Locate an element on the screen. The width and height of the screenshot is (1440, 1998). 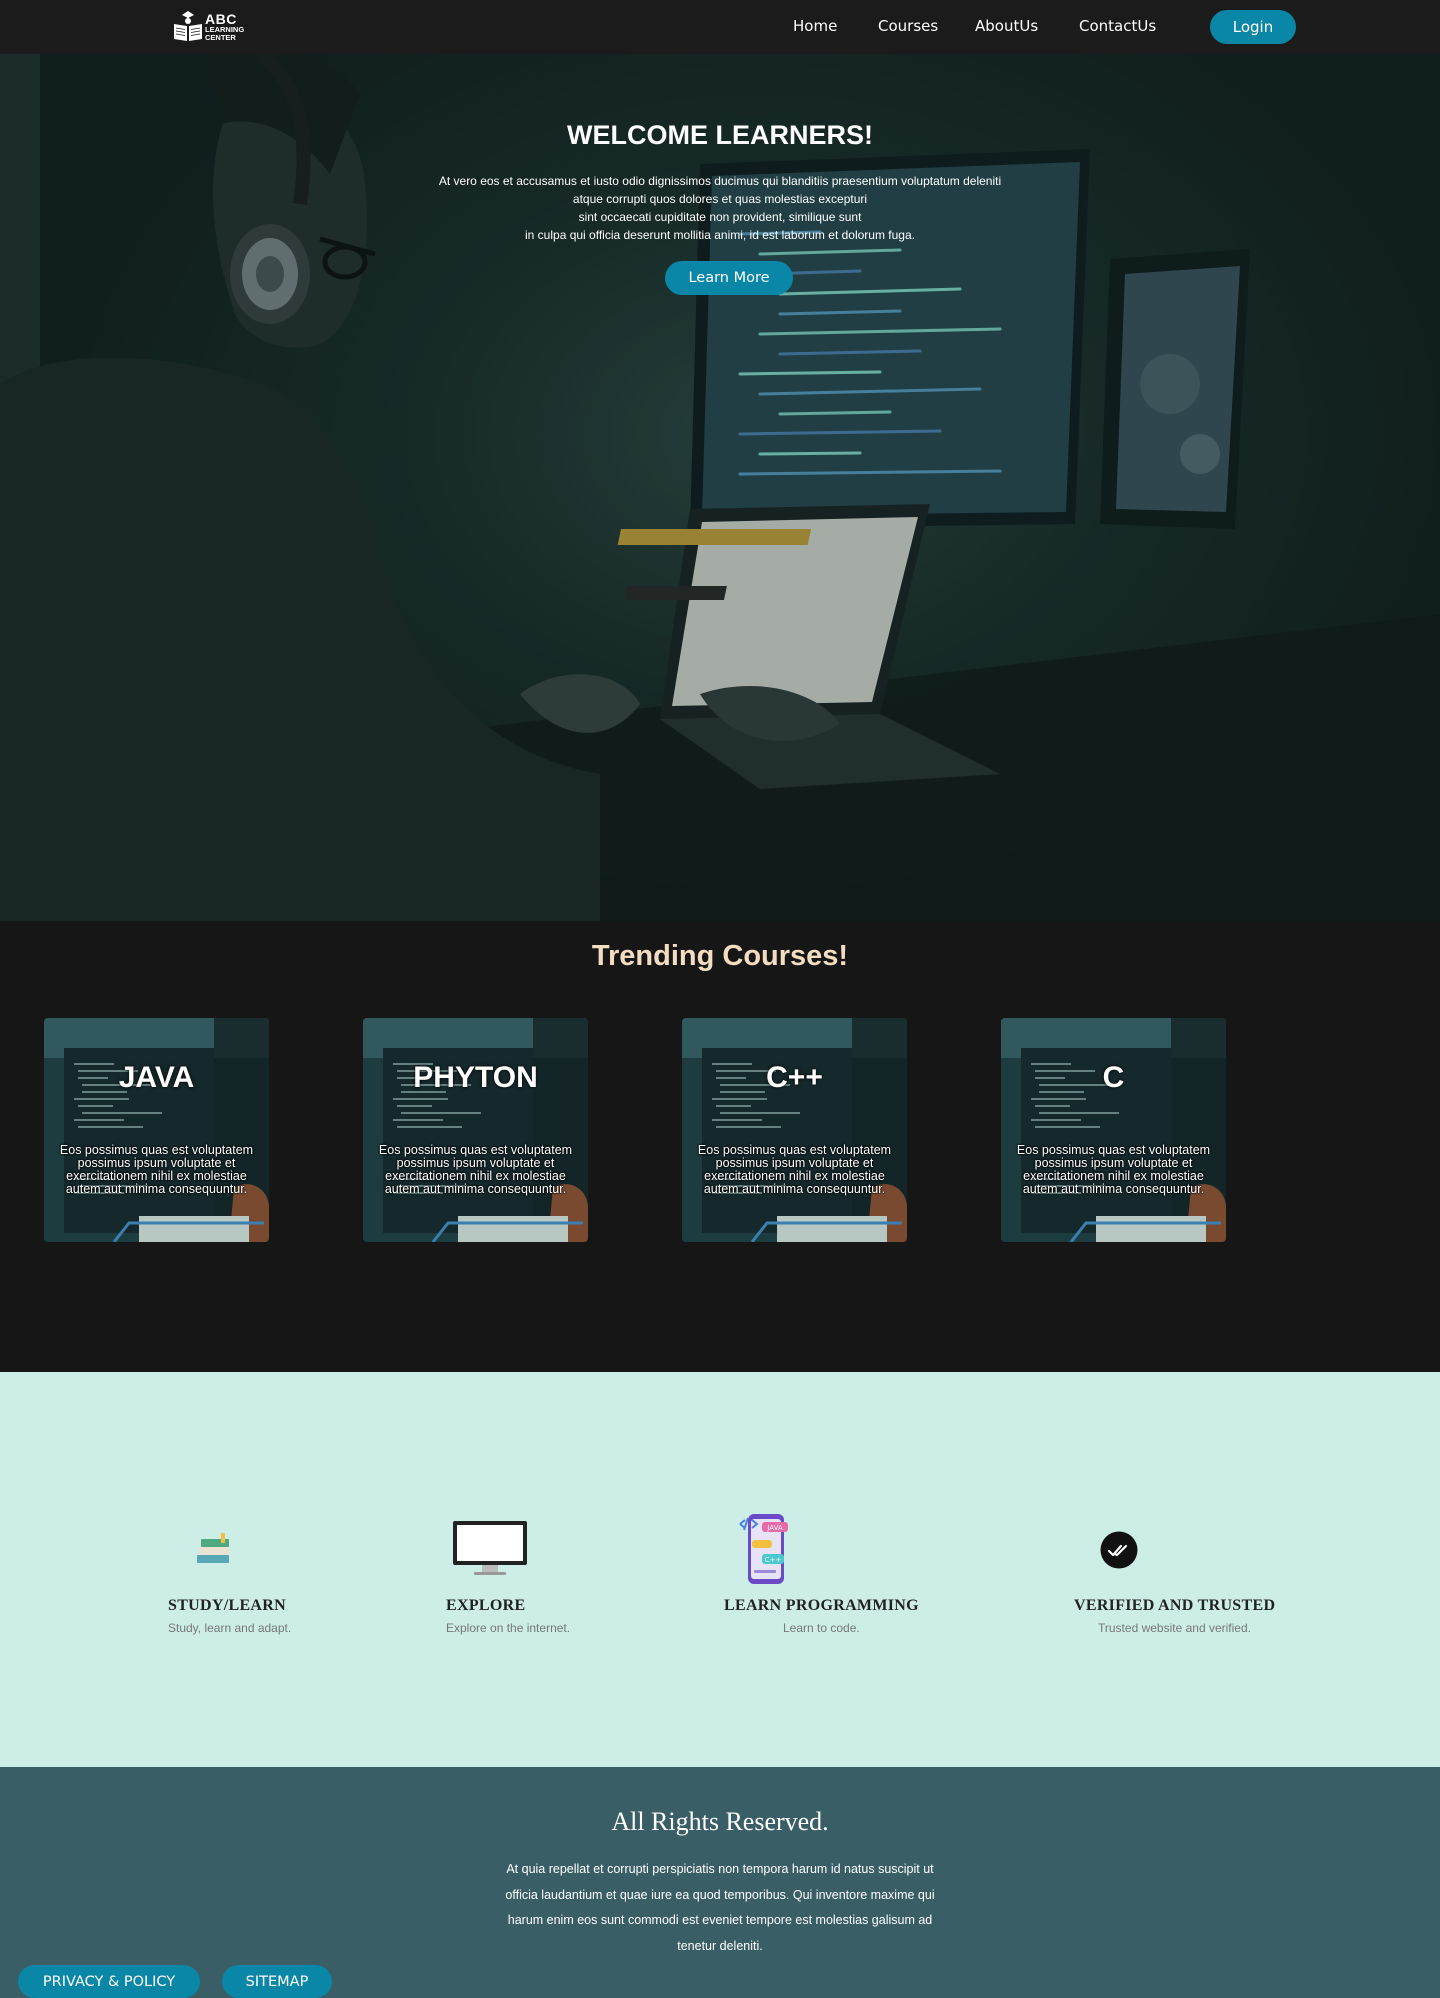
nav-home: Home is located at coordinates (815, 26).